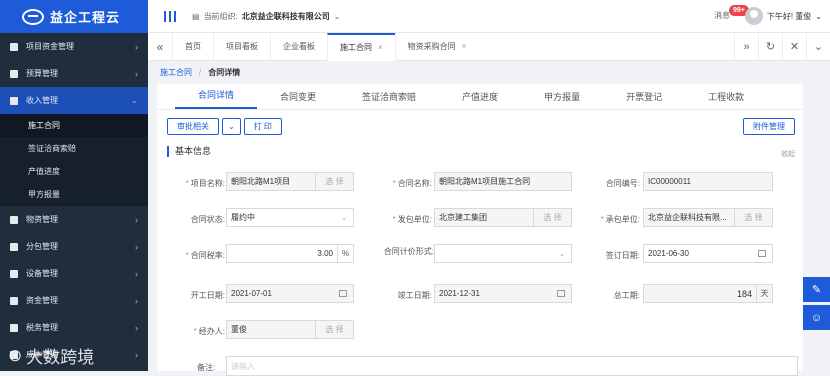 The image size is (830, 376). Describe the element at coordinates (436, 46) in the screenshot. I see `tab-material-purchase: 物资采购合同 ×` at that location.